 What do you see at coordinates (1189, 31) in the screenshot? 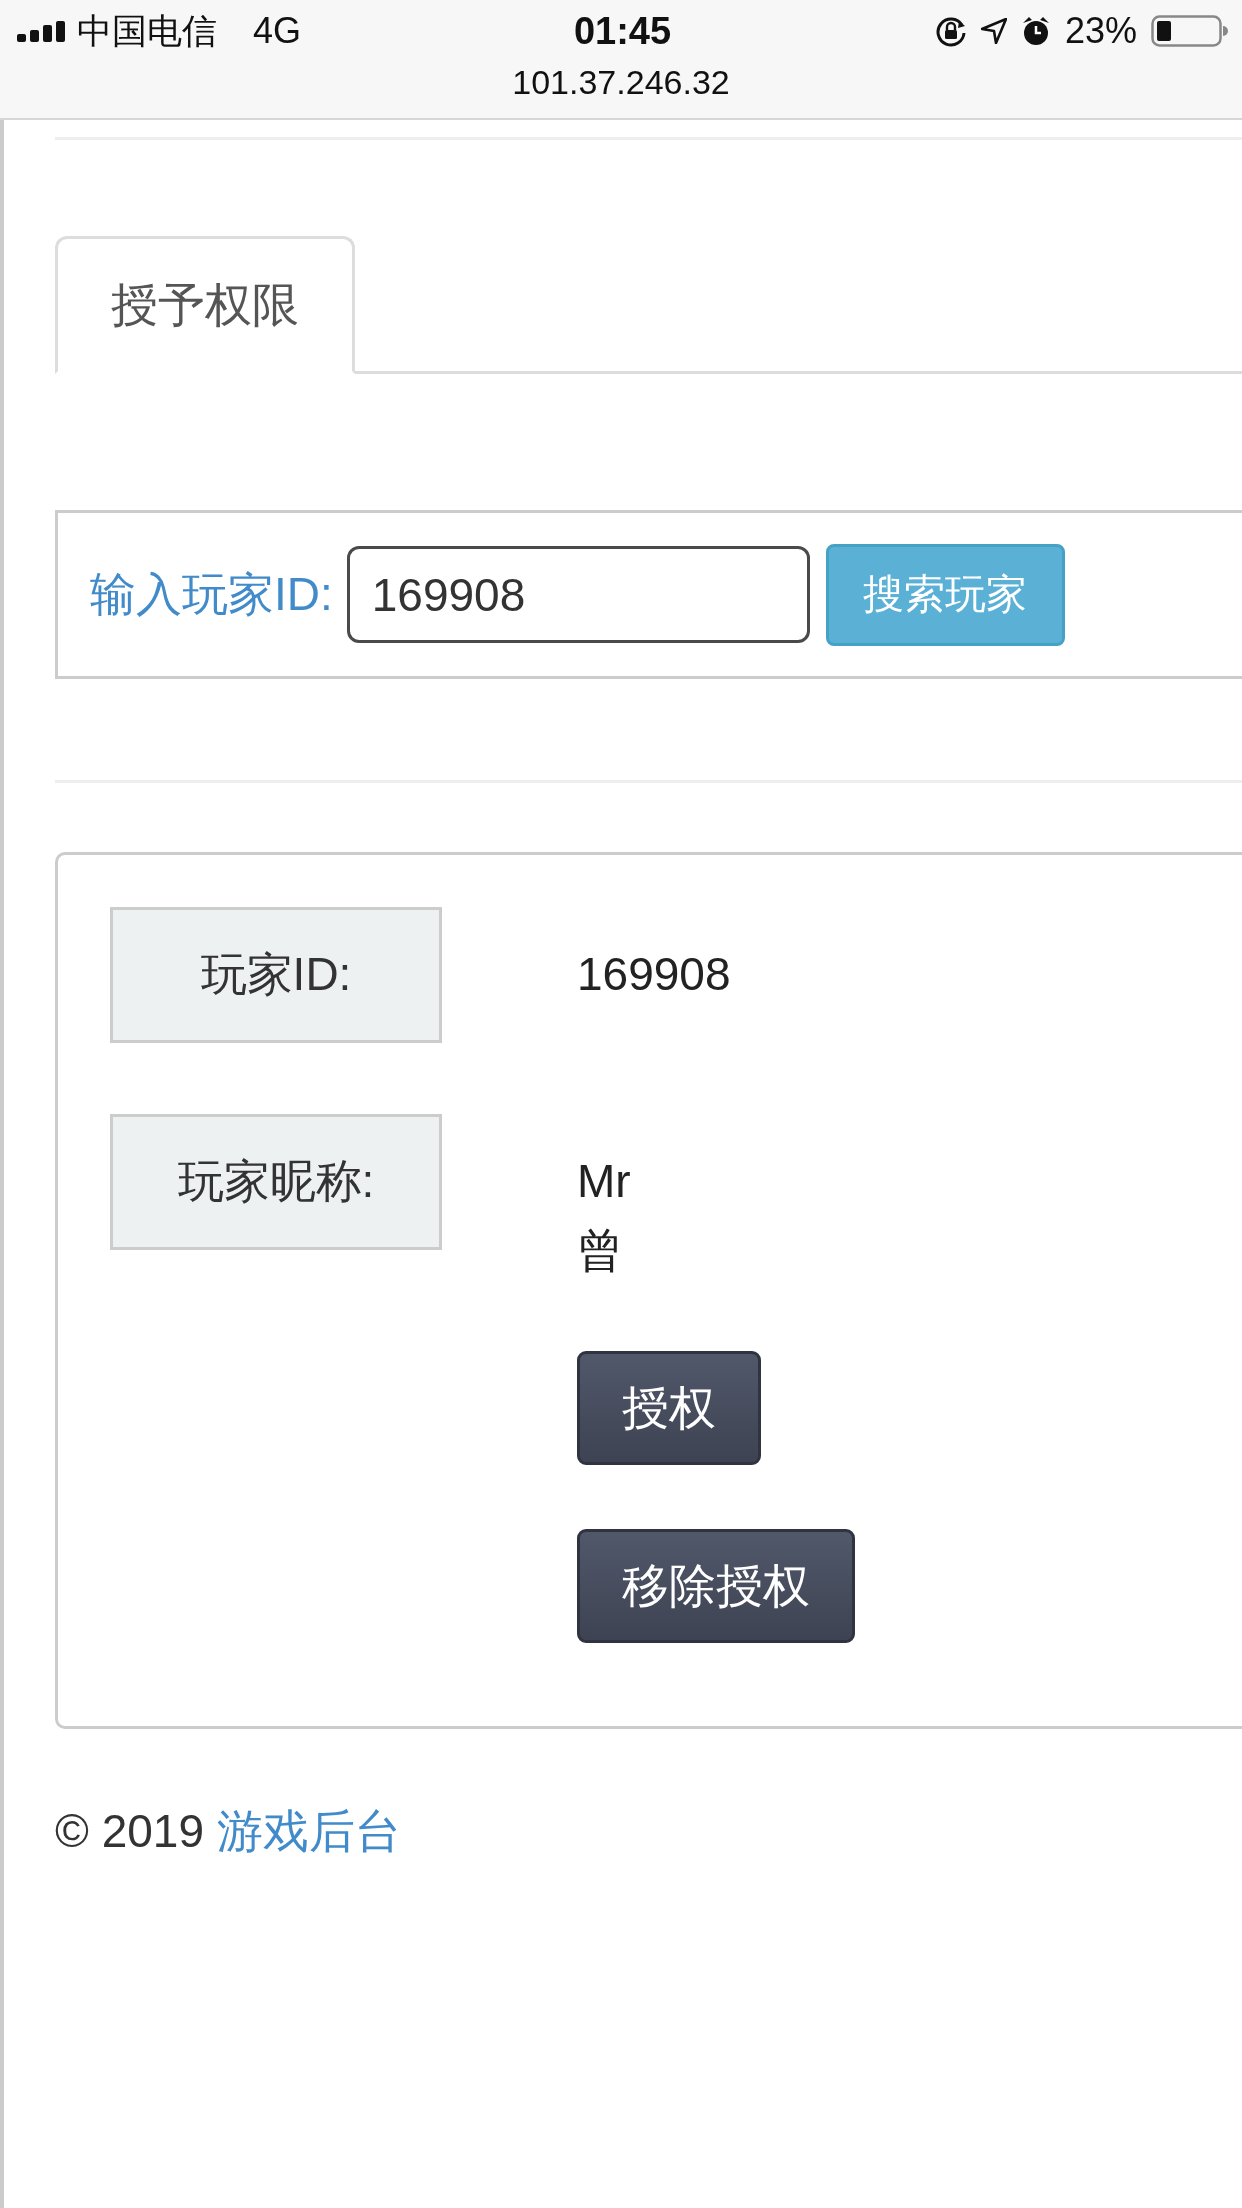
I see `battery-icon` at bounding box center [1189, 31].